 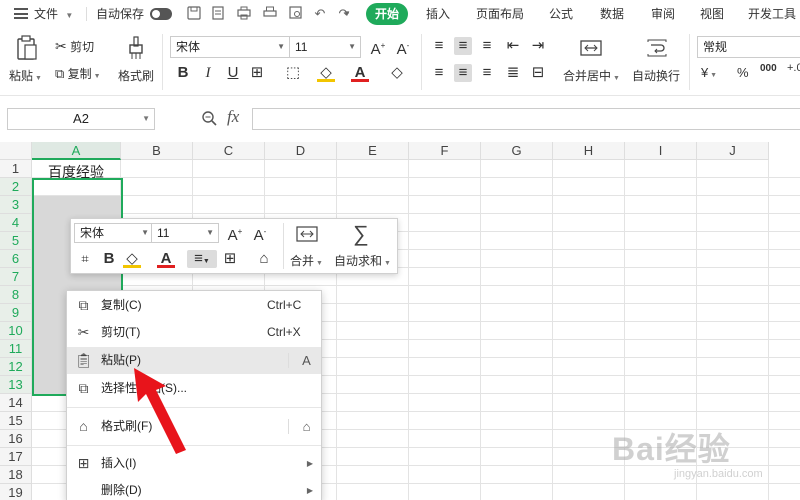 I want to click on merge-center-icon, so click(x=591, y=48).